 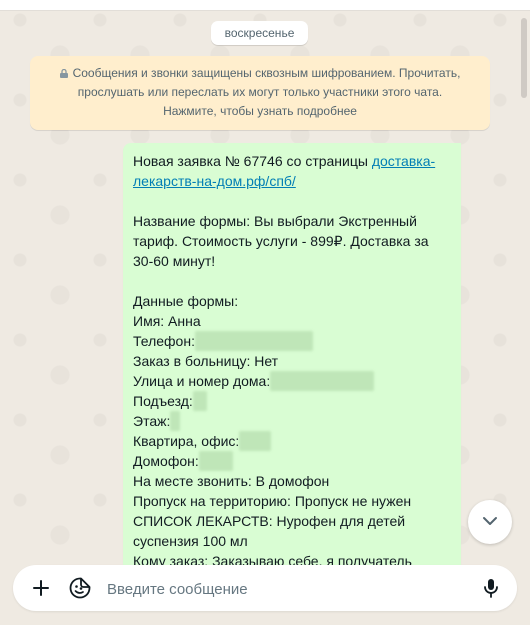 I want to click on composer-bar, so click(x=265, y=595).